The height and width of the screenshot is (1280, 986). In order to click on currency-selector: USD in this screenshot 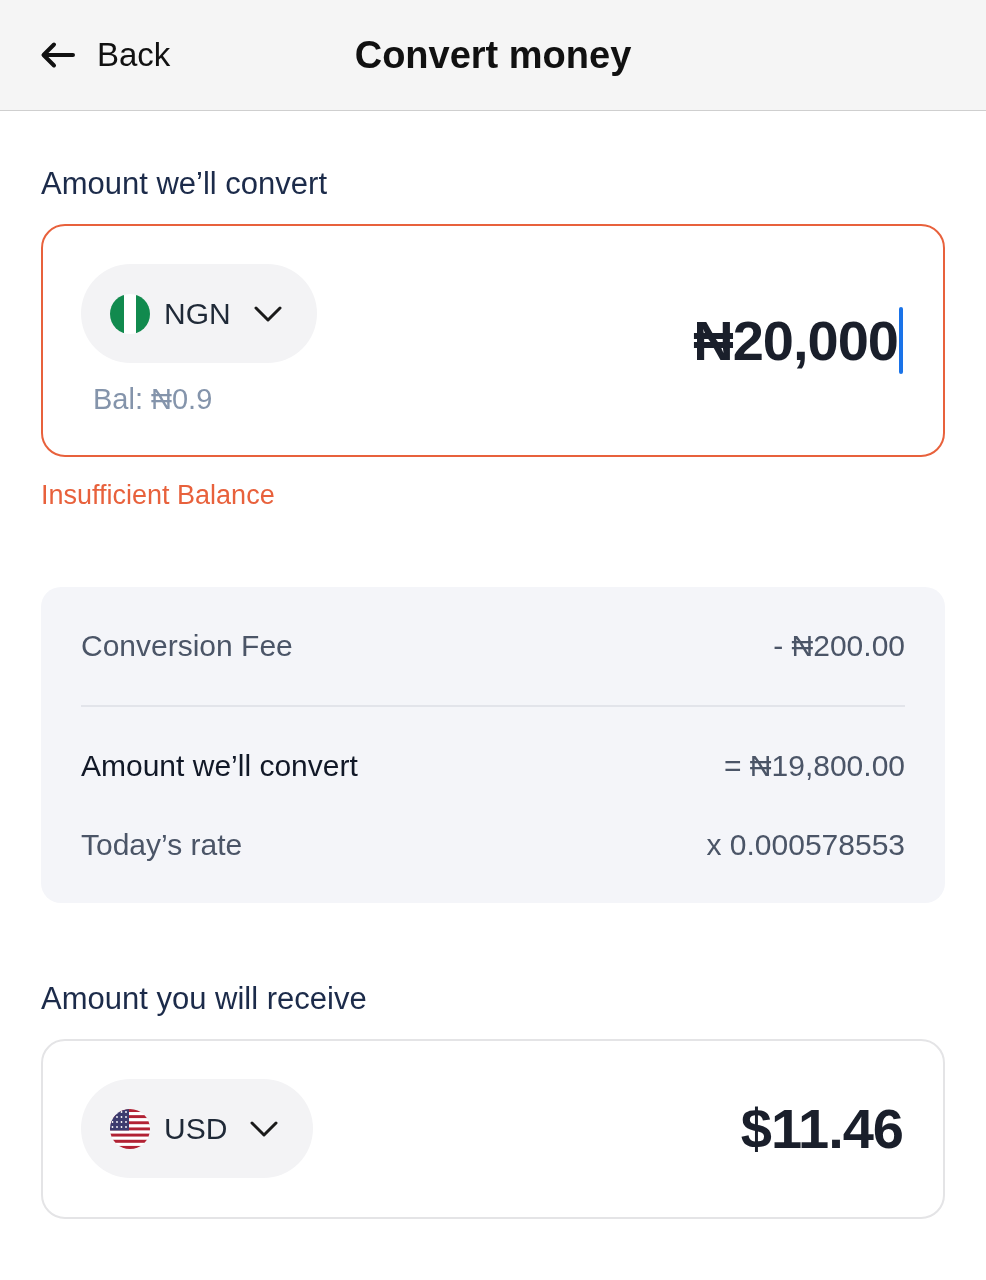, I will do `click(197, 1128)`.